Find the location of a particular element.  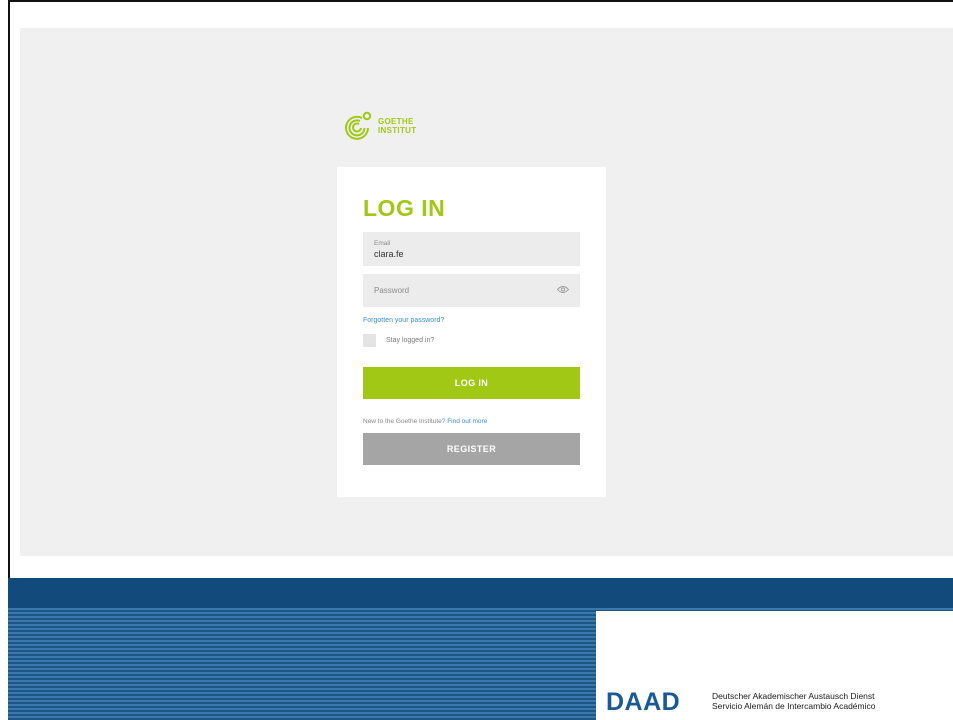

slide-border-top is located at coordinates (480, 1).